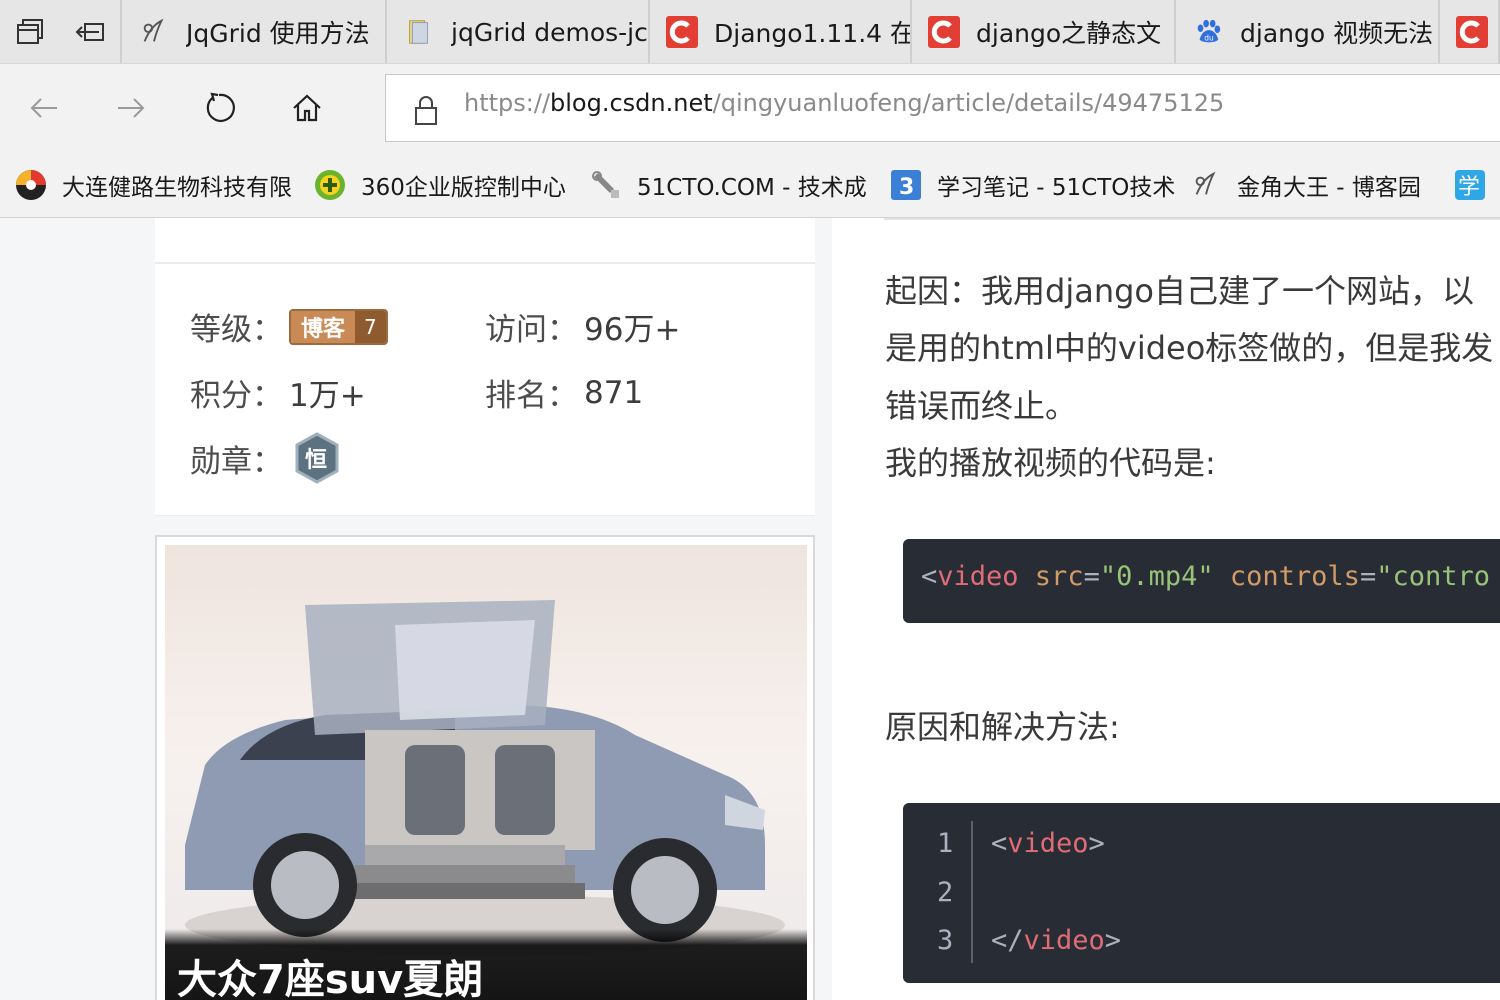 The image size is (1500, 1000). I want to click on visits-label: 访问：, so click(531, 330).